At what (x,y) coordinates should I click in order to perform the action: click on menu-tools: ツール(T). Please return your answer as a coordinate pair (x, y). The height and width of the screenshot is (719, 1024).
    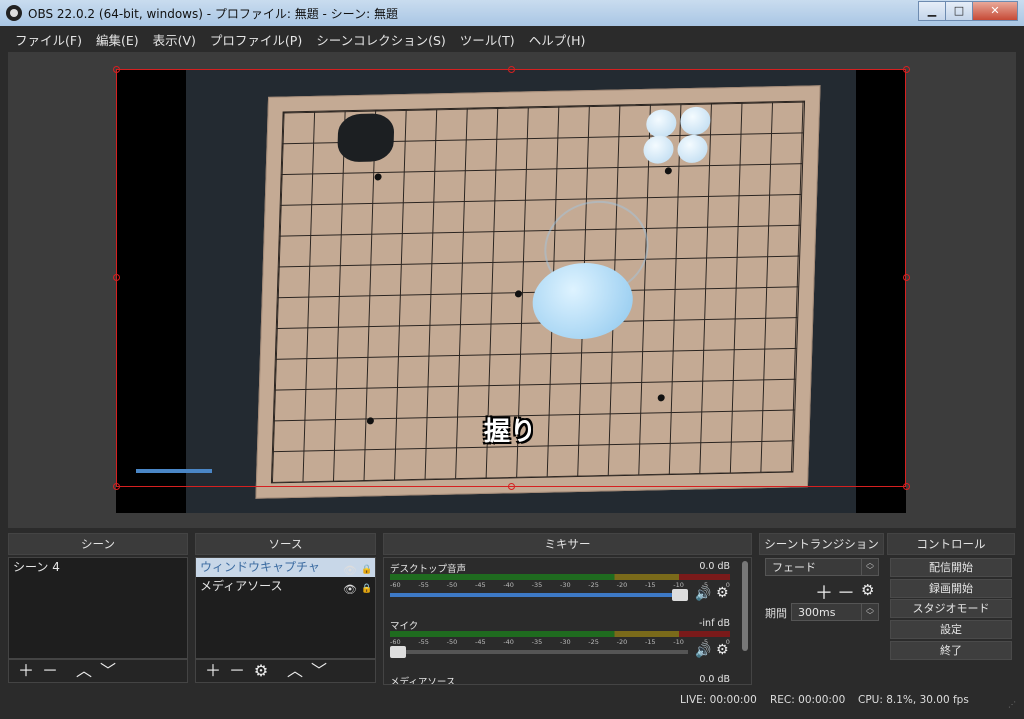
    Looking at the image, I should click on (487, 39).